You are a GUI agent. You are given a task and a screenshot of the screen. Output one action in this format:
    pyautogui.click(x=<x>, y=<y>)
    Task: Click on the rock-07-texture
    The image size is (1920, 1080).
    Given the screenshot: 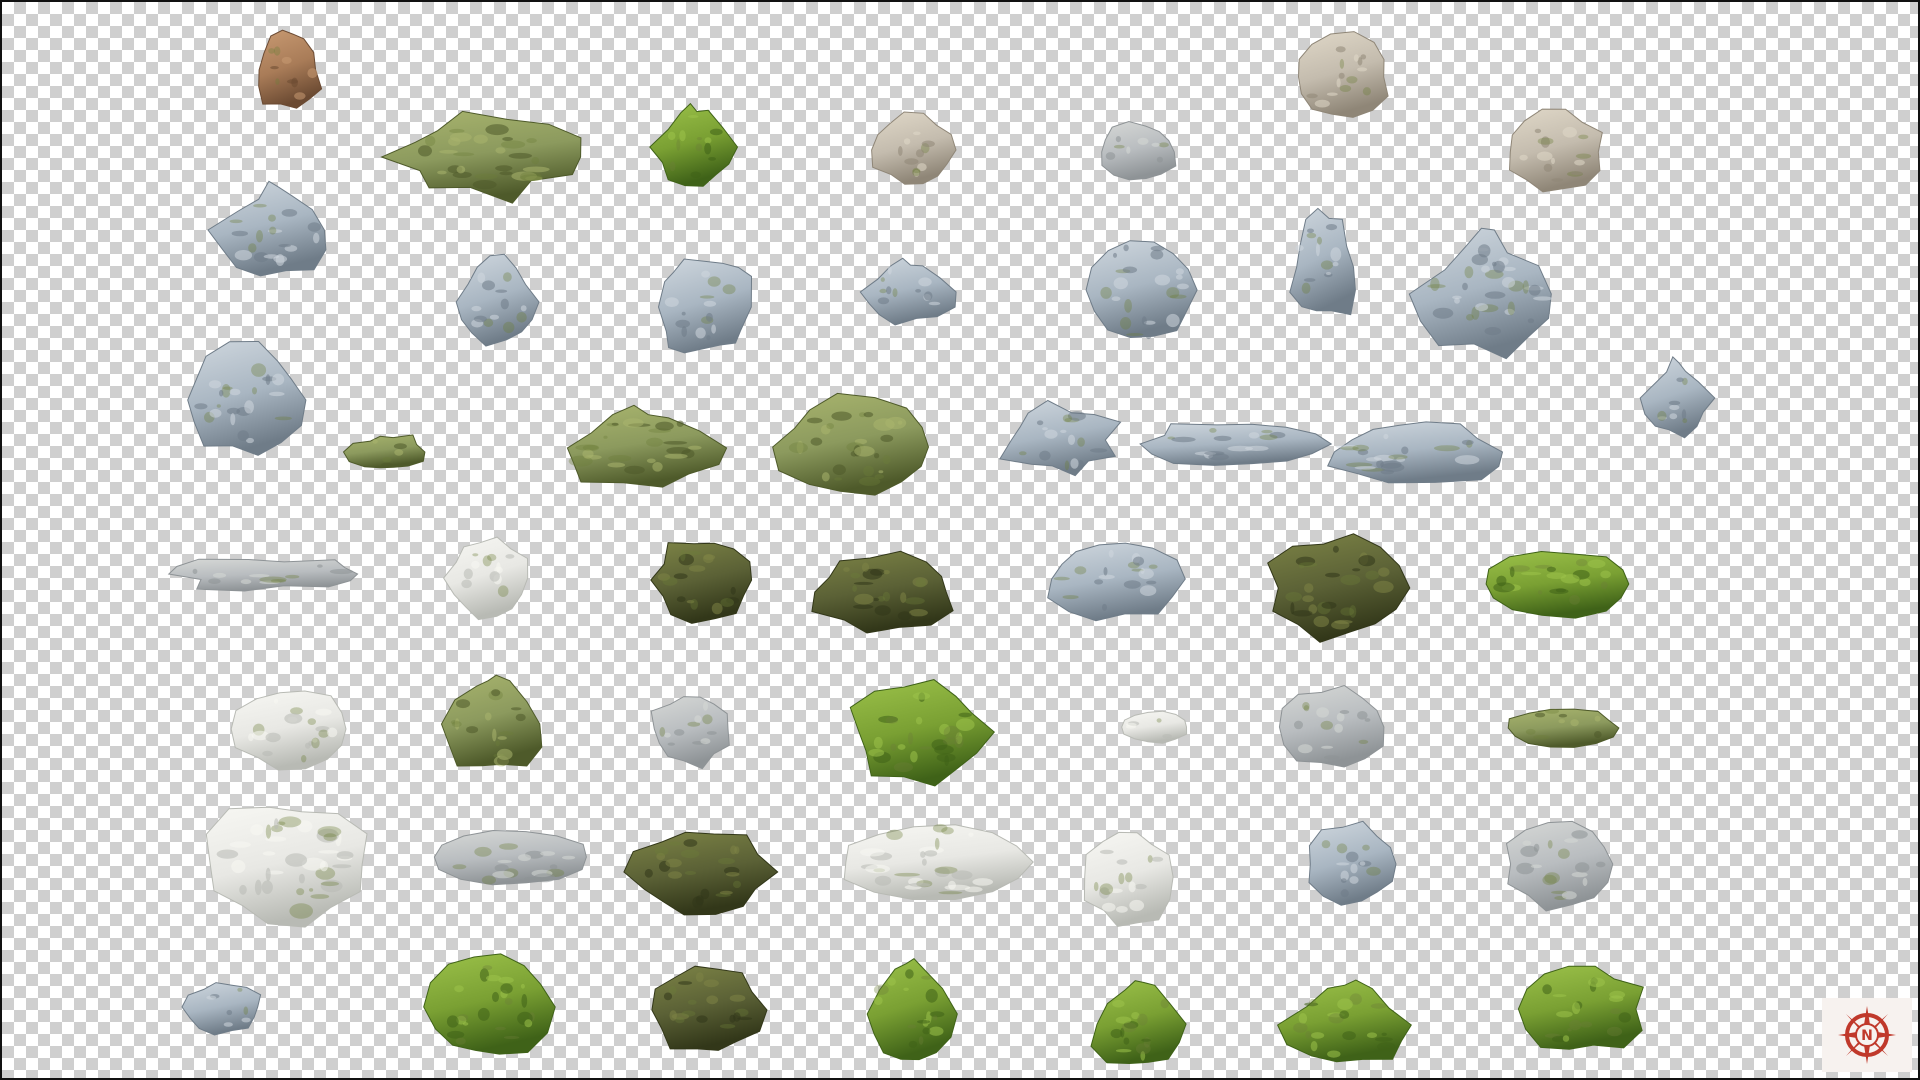 What is the action you would take?
    pyautogui.click(x=1577, y=173)
    